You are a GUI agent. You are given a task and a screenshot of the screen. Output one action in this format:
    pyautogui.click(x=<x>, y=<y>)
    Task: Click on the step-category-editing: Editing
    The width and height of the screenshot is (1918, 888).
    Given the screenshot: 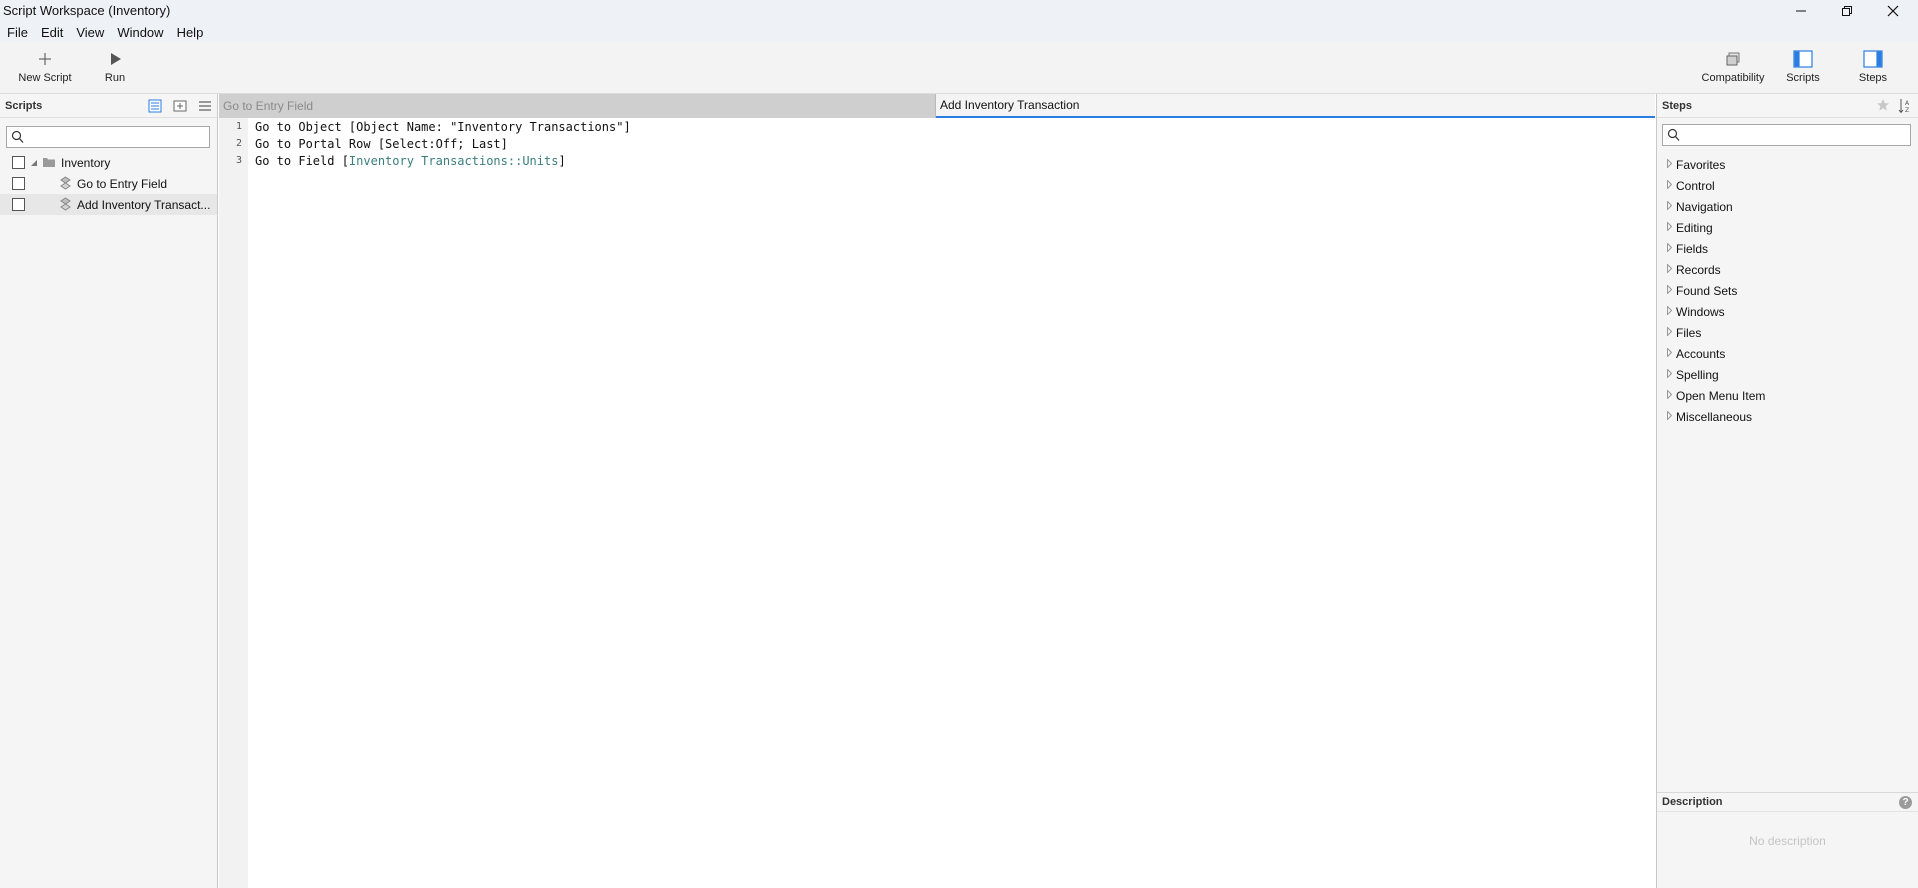 What is the action you would take?
    pyautogui.click(x=1787, y=227)
    